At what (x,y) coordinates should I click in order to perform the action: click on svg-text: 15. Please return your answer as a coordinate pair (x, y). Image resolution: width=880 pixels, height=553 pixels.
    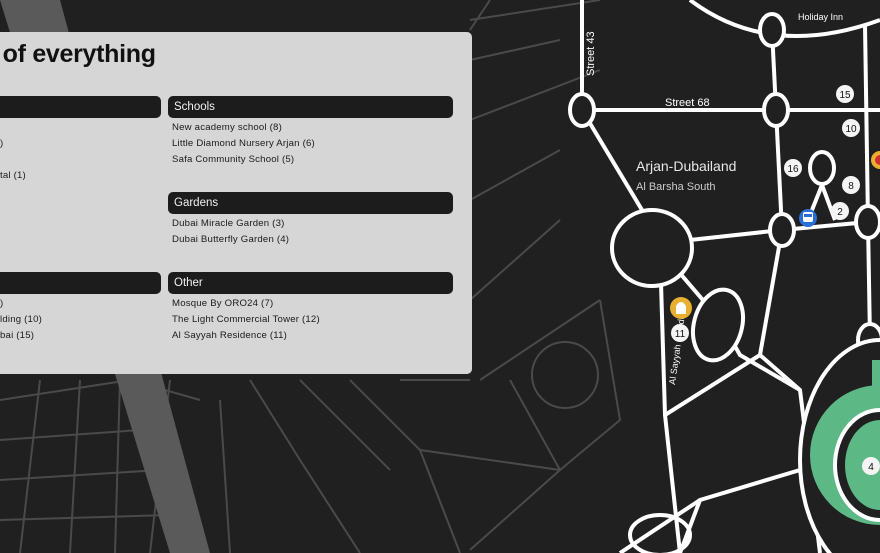
    Looking at the image, I should click on (845, 95).